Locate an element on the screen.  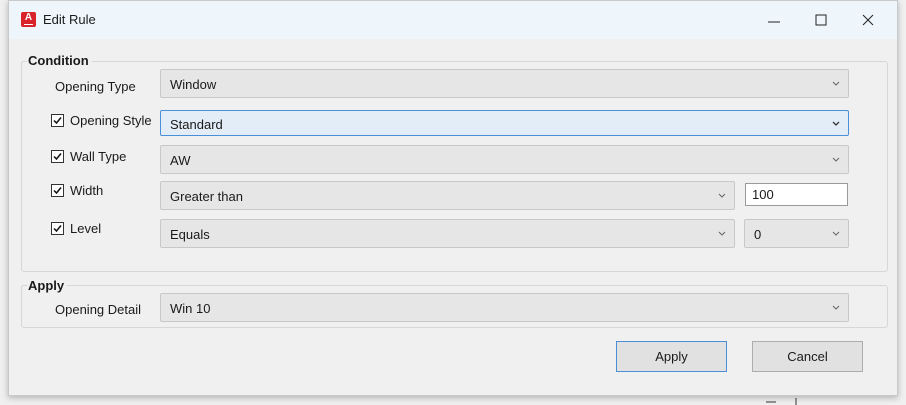
opening-style-checkbox is located at coordinates (57, 120).